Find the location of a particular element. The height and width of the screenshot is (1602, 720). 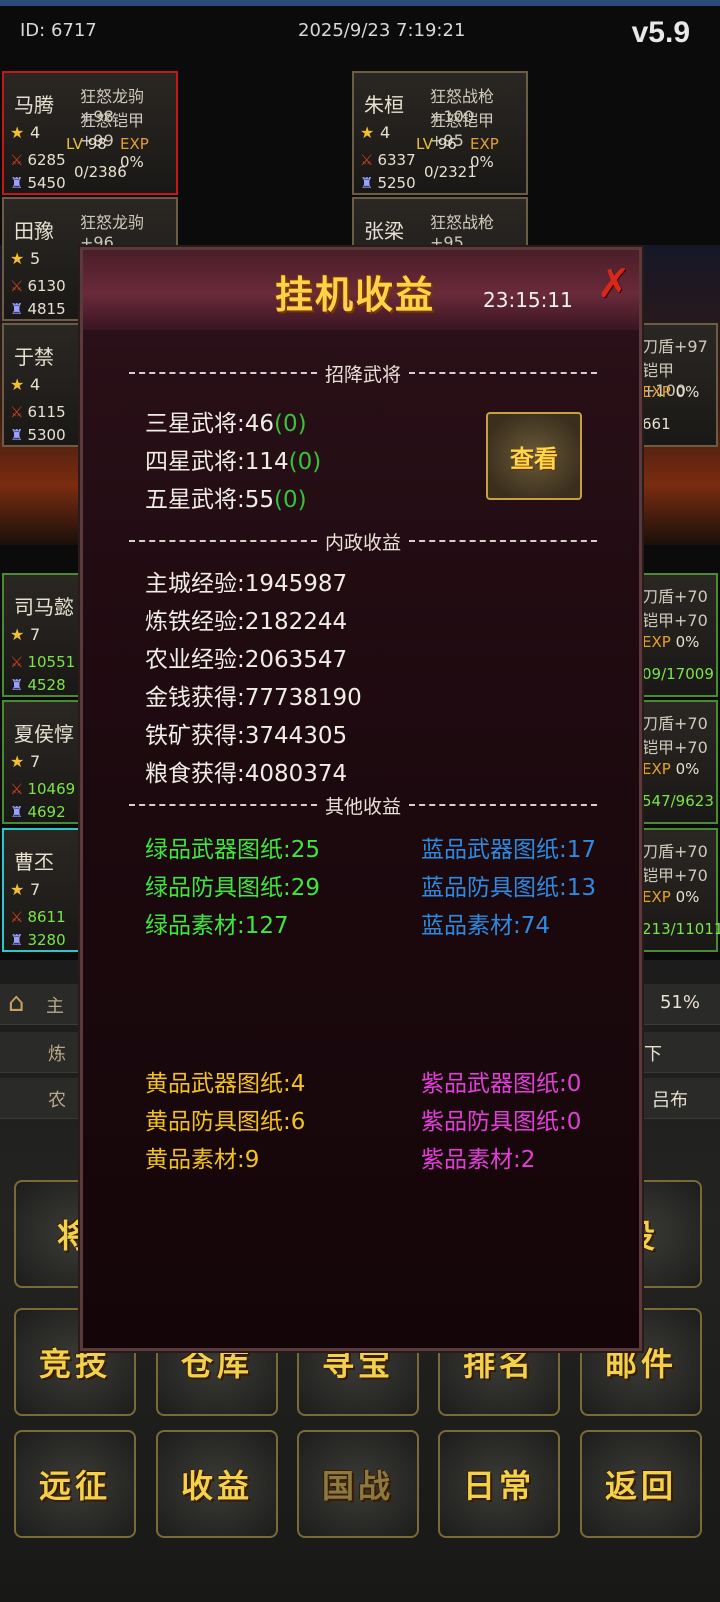

hero-card-right-1: 刀盾+97 铠甲+100 EXP 0% 661 is located at coordinates (677, 385).